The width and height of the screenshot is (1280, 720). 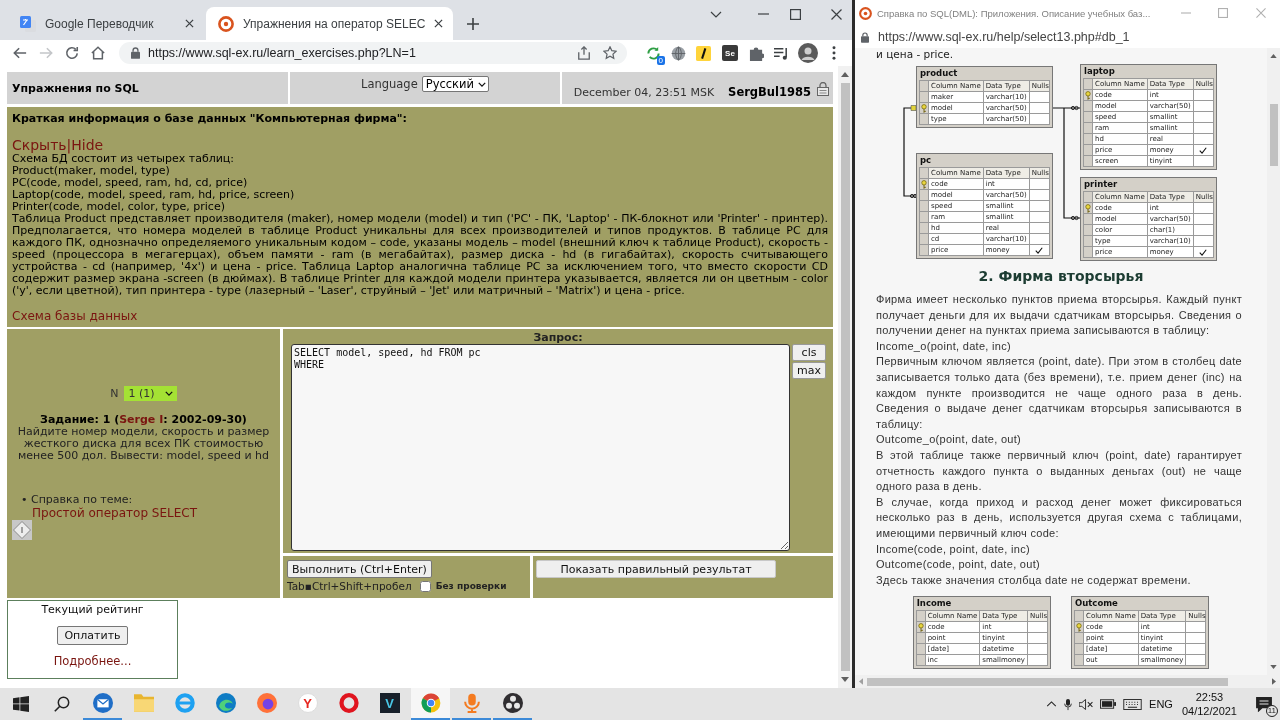 I want to click on show-result-button: Показать правильный результат, so click(x=656, y=569).